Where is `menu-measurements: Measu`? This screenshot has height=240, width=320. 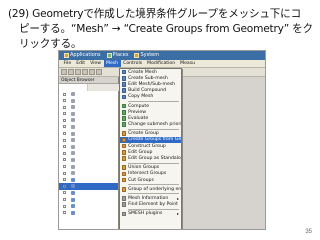 menu-measurements: Measu is located at coordinates (188, 63).